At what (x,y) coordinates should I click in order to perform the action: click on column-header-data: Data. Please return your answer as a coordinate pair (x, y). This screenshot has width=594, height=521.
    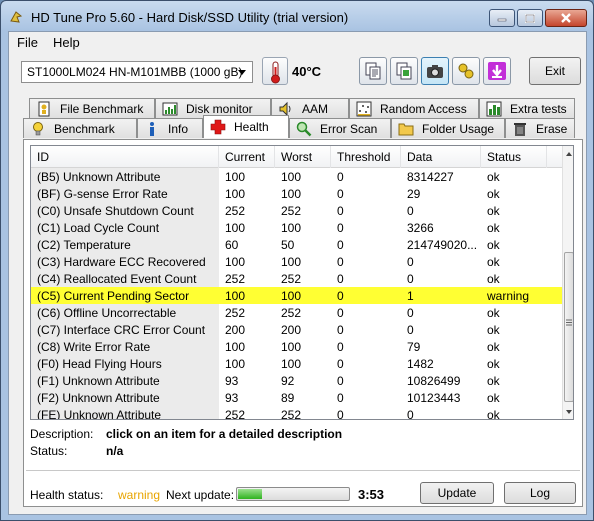
    Looking at the image, I should click on (441, 157).